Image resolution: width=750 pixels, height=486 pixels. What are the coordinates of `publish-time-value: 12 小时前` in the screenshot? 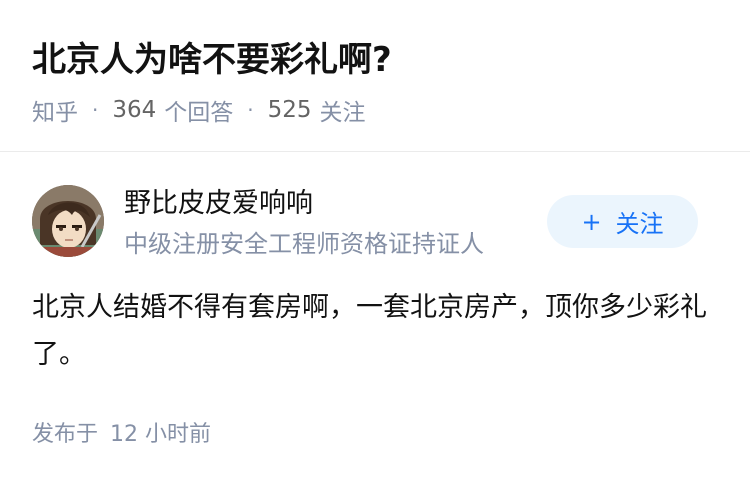 It's located at (161, 434).